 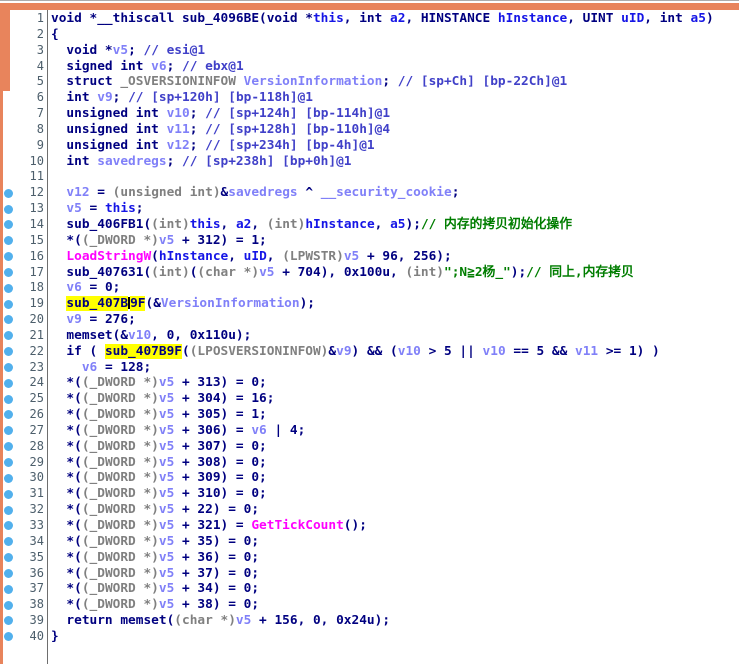 I want to click on code-line: 26 *((_DWORD *)v5 + 305) = 1;, so click(x=369, y=415).